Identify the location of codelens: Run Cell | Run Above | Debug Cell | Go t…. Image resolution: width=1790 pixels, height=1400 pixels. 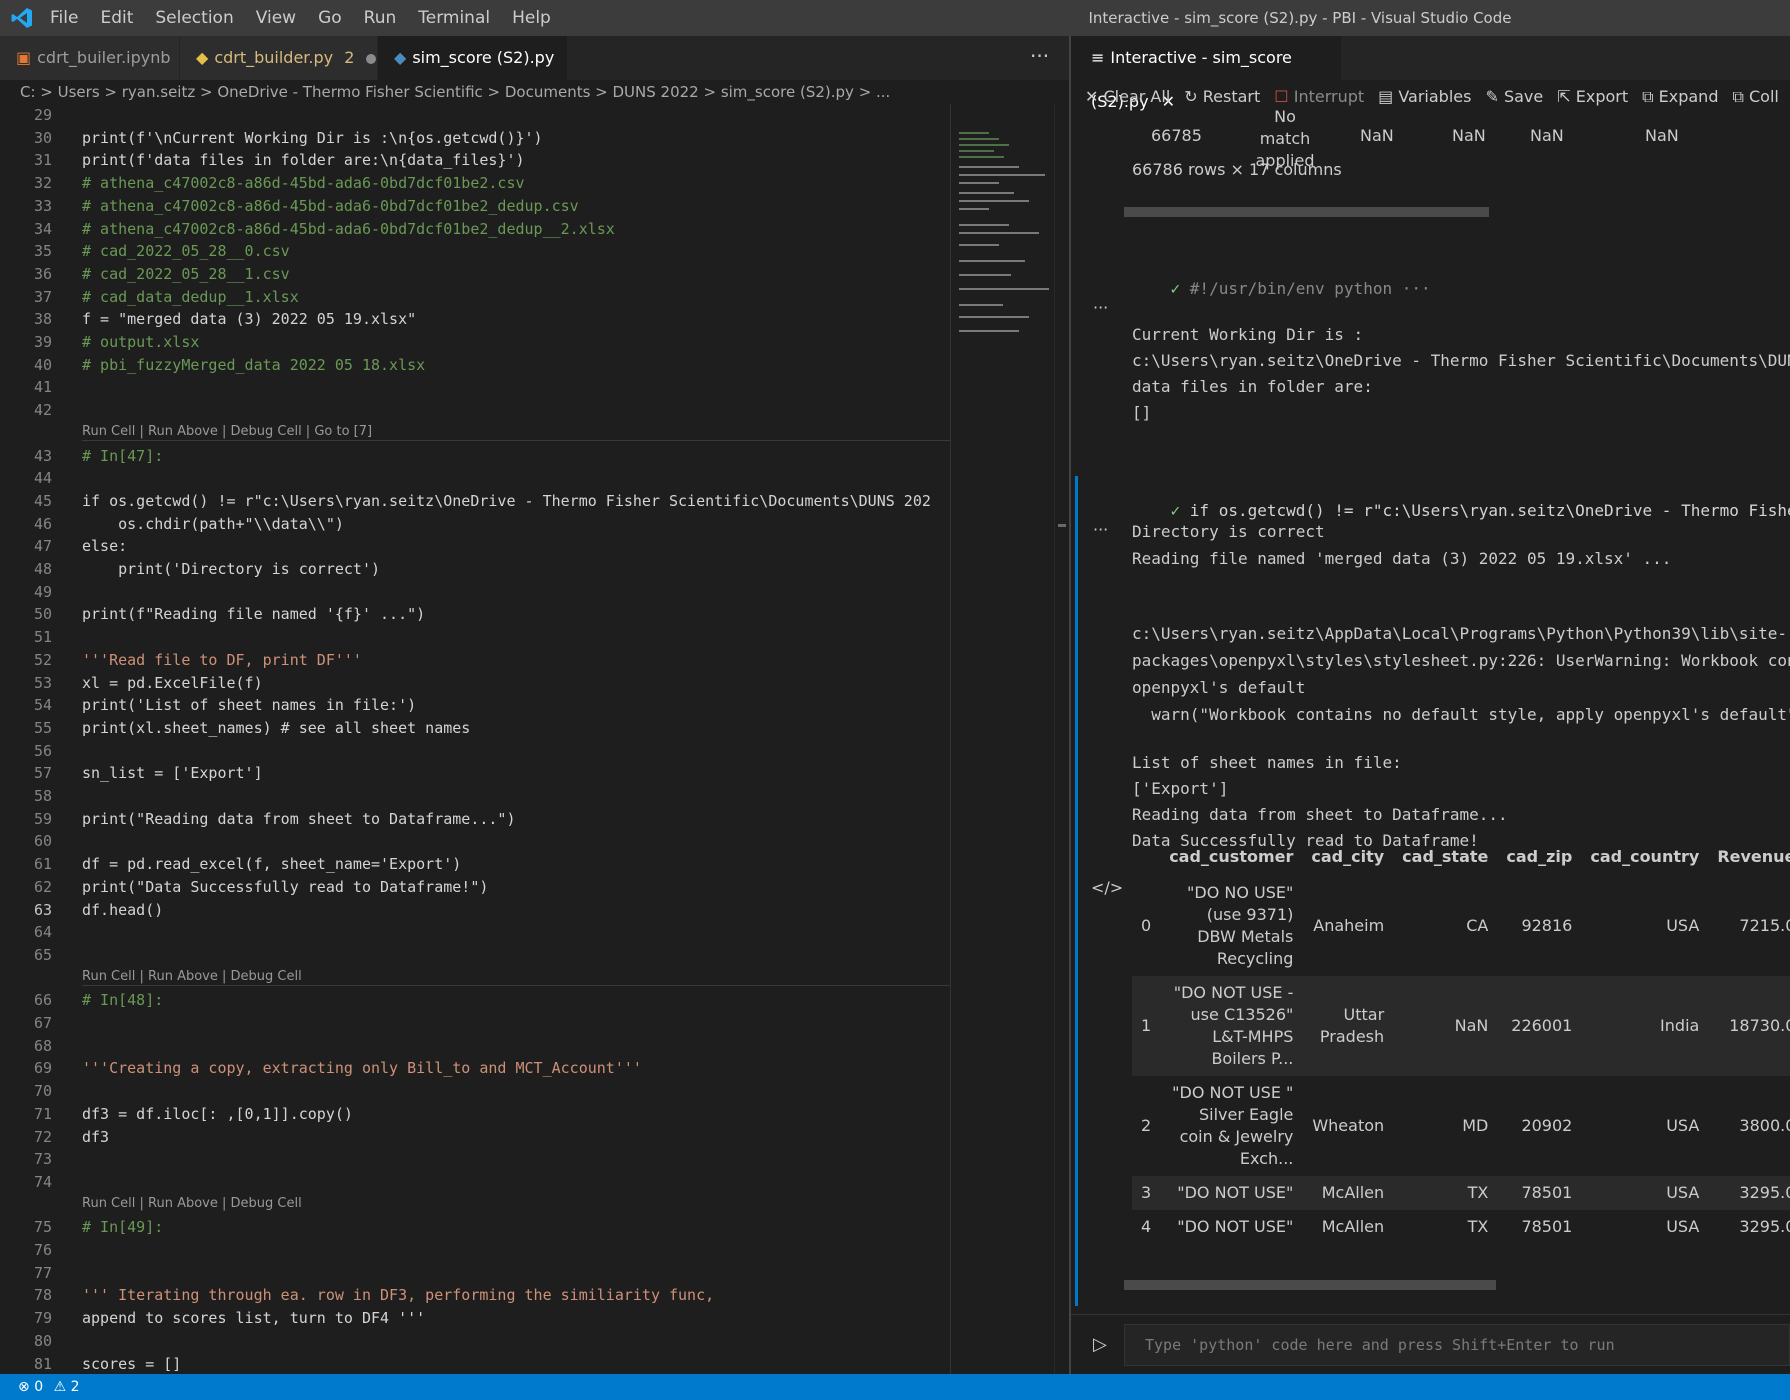
(227, 431).